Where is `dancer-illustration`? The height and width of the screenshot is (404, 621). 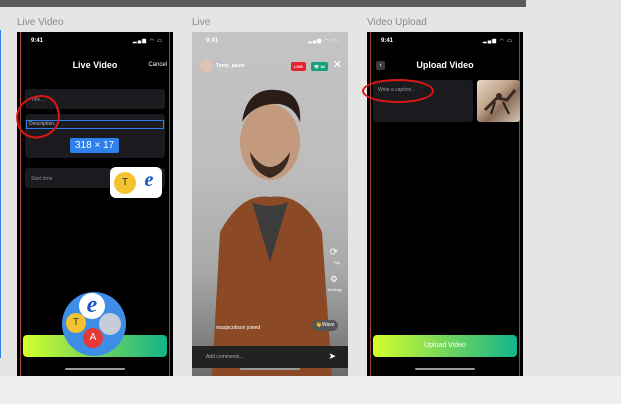 dancer-illustration is located at coordinates (500, 102).